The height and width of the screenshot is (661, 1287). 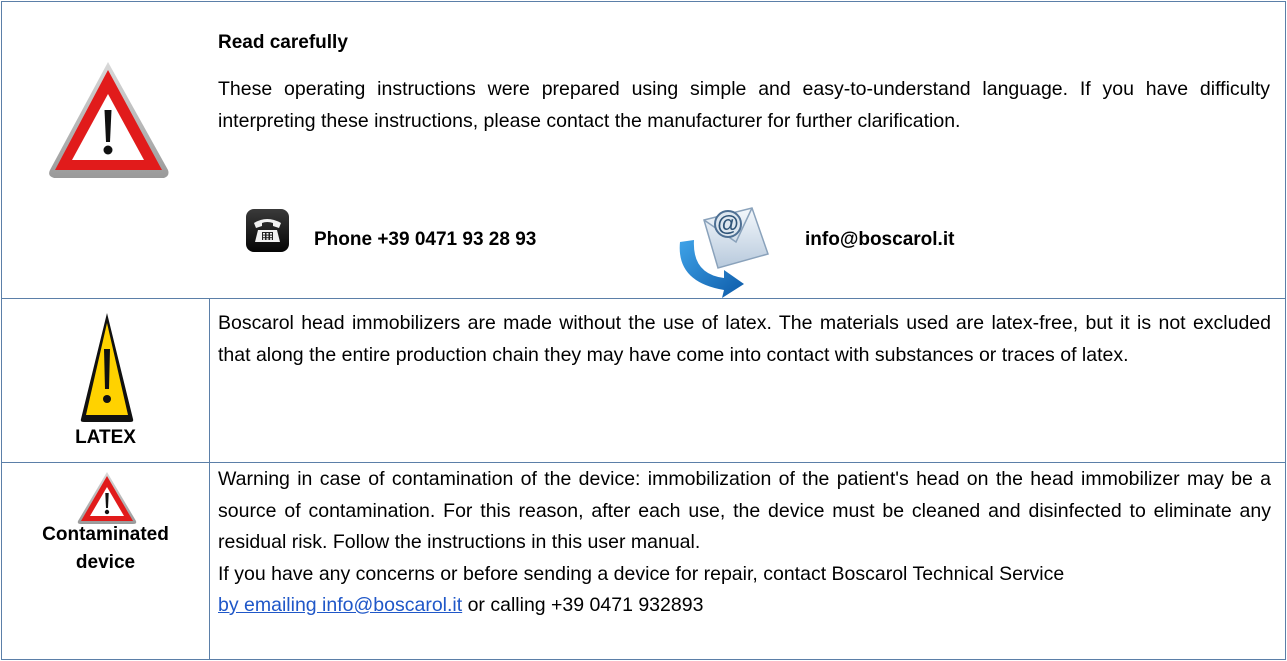 I want to click on read-carefully-title: Read carefully, so click(x=283, y=42).